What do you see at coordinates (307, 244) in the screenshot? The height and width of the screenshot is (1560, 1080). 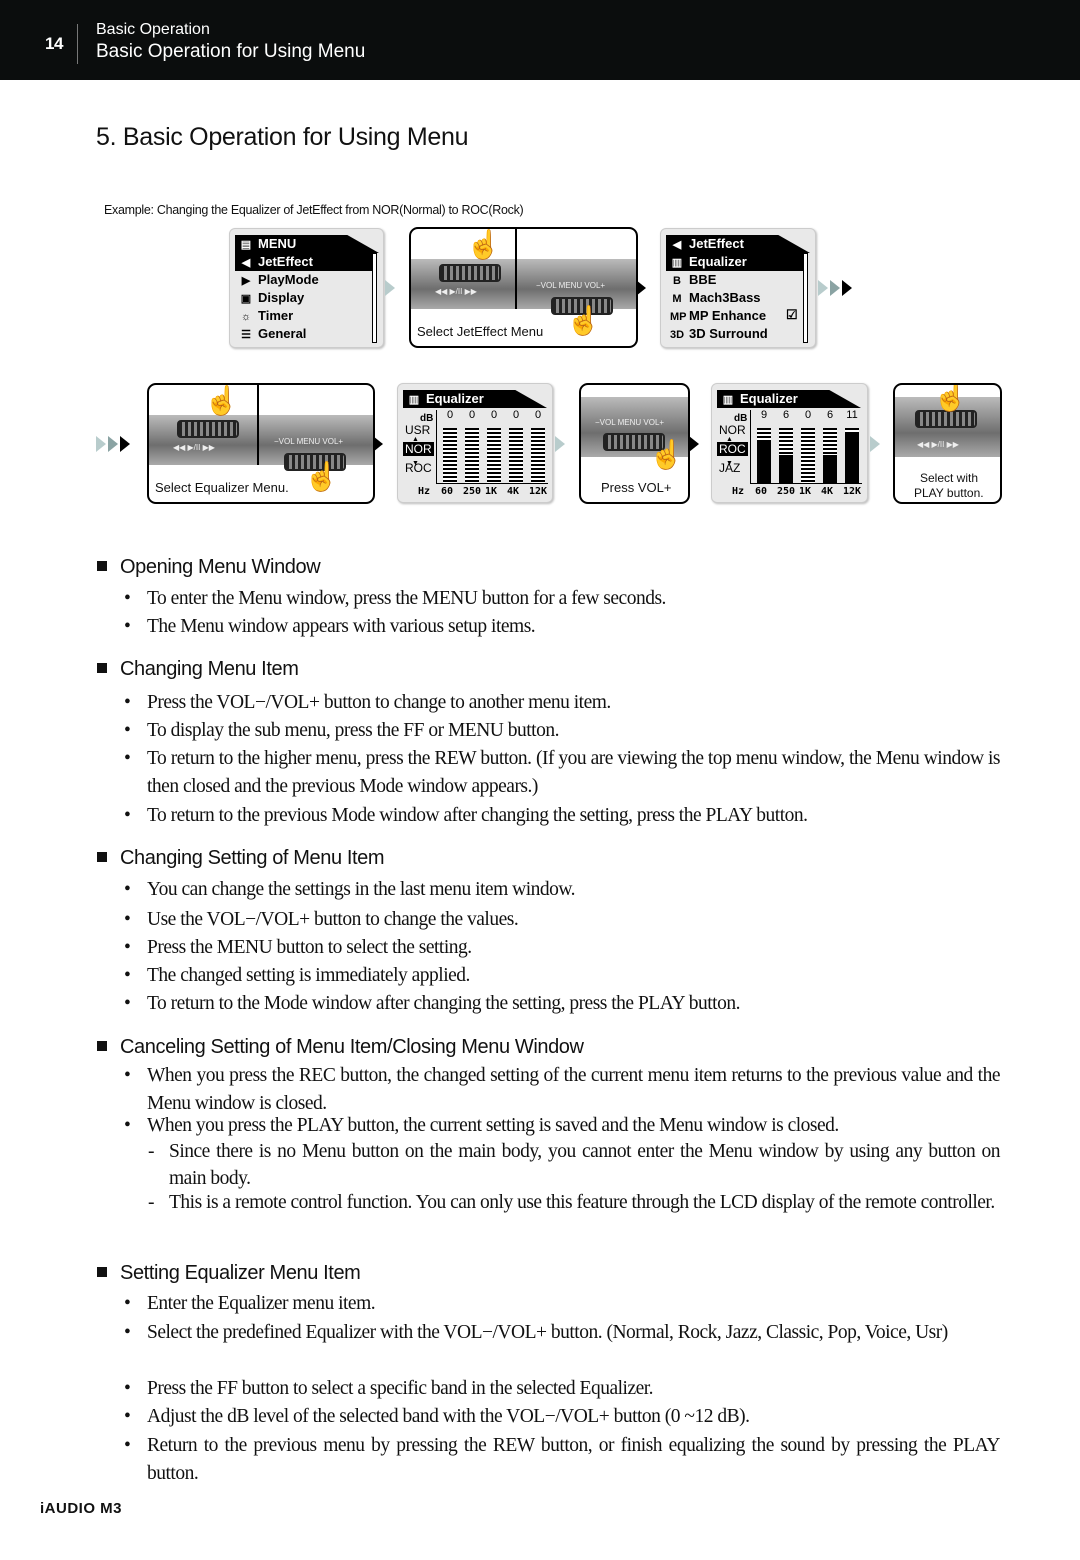 I see `menu-title-bar: ▤ MENU` at bounding box center [307, 244].